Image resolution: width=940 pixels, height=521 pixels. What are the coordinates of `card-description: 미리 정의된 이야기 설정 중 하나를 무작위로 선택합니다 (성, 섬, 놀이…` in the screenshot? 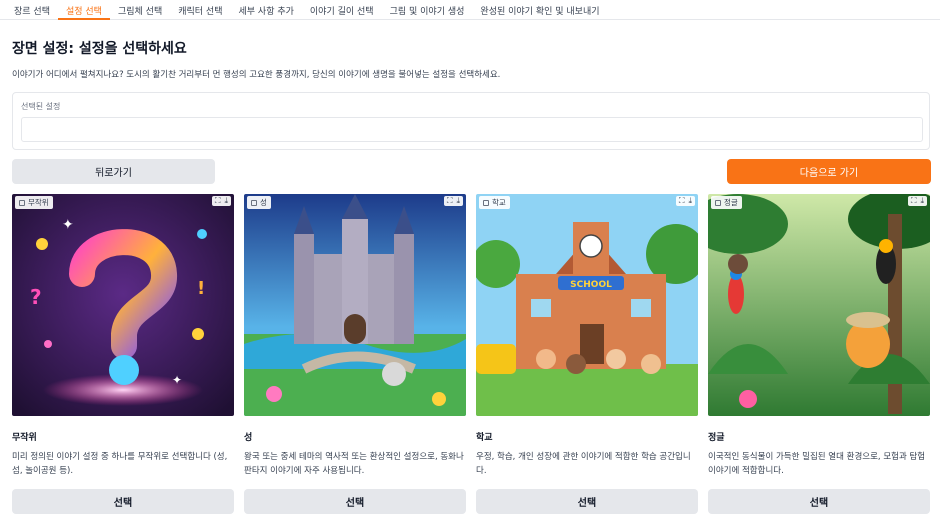 It's located at (120, 464).